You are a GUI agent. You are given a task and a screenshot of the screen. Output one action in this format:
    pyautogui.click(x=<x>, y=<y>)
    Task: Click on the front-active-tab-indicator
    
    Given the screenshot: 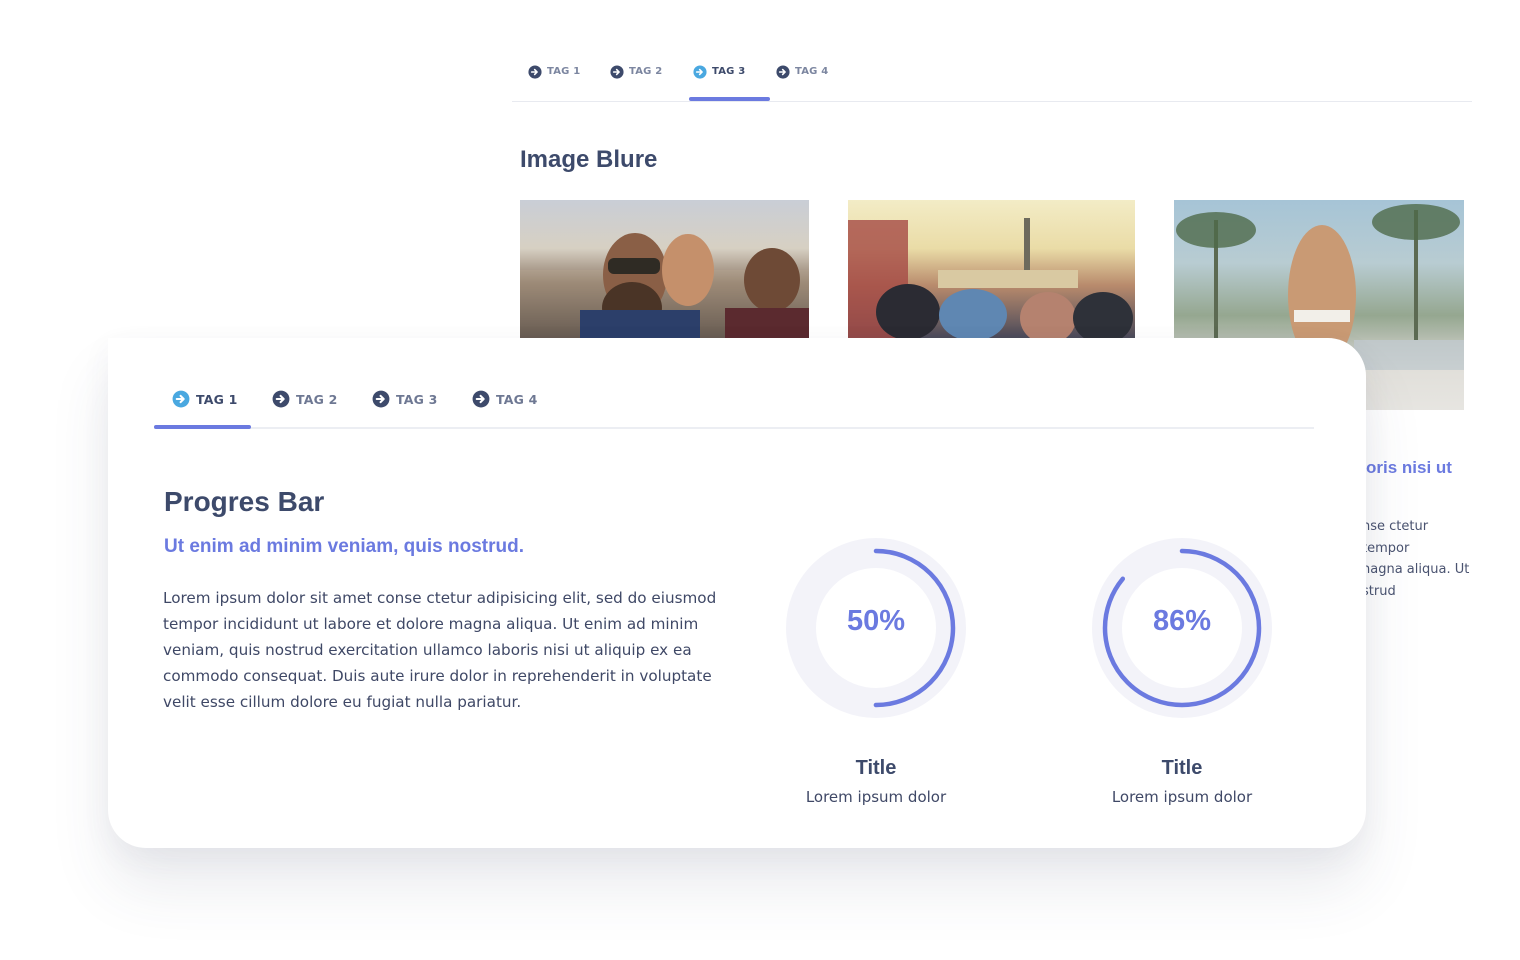 What is the action you would take?
    pyautogui.click(x=202, y=427)
    